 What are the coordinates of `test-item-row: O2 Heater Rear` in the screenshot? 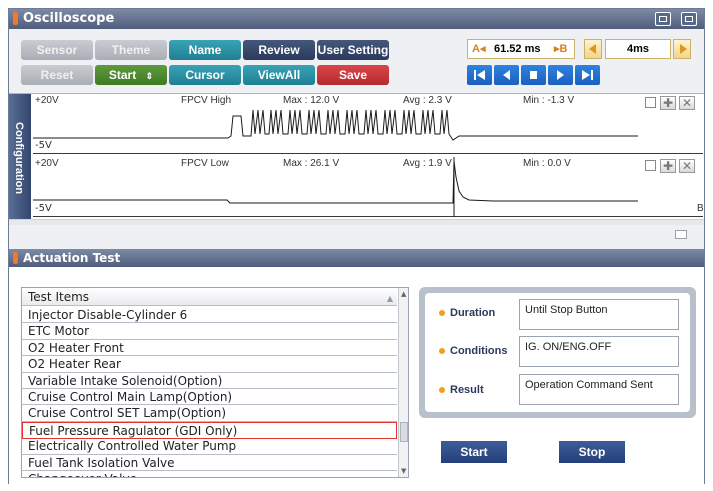 It's located at (209, 364).